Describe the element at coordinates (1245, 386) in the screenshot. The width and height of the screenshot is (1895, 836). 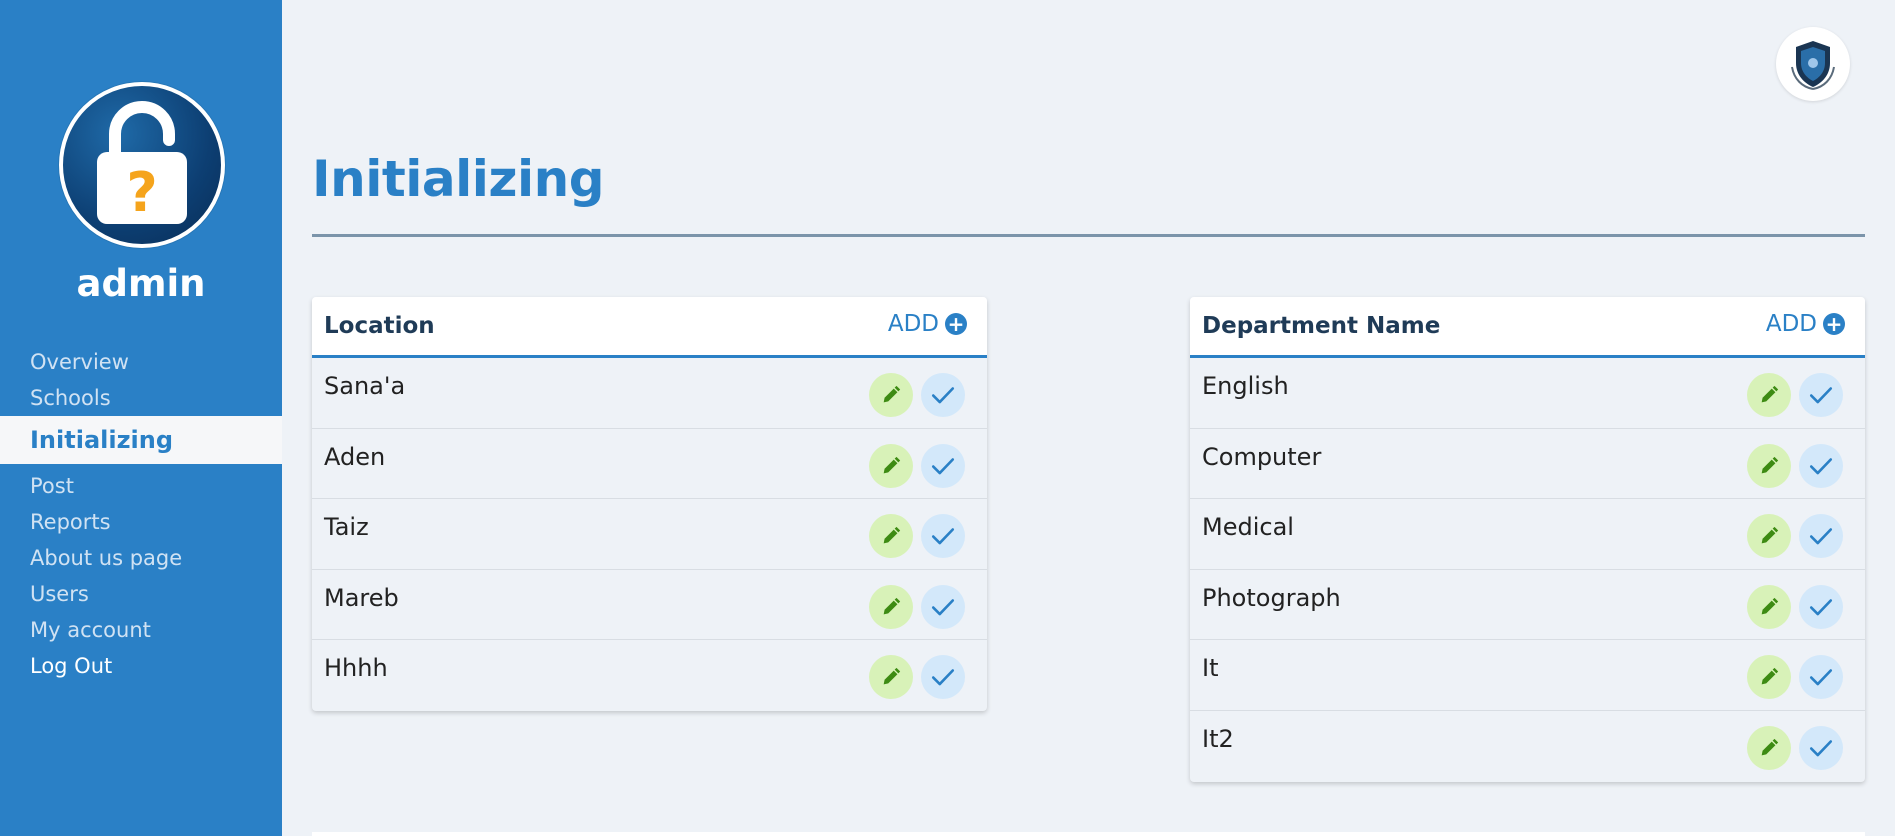
I see `department-name: English` at that location.